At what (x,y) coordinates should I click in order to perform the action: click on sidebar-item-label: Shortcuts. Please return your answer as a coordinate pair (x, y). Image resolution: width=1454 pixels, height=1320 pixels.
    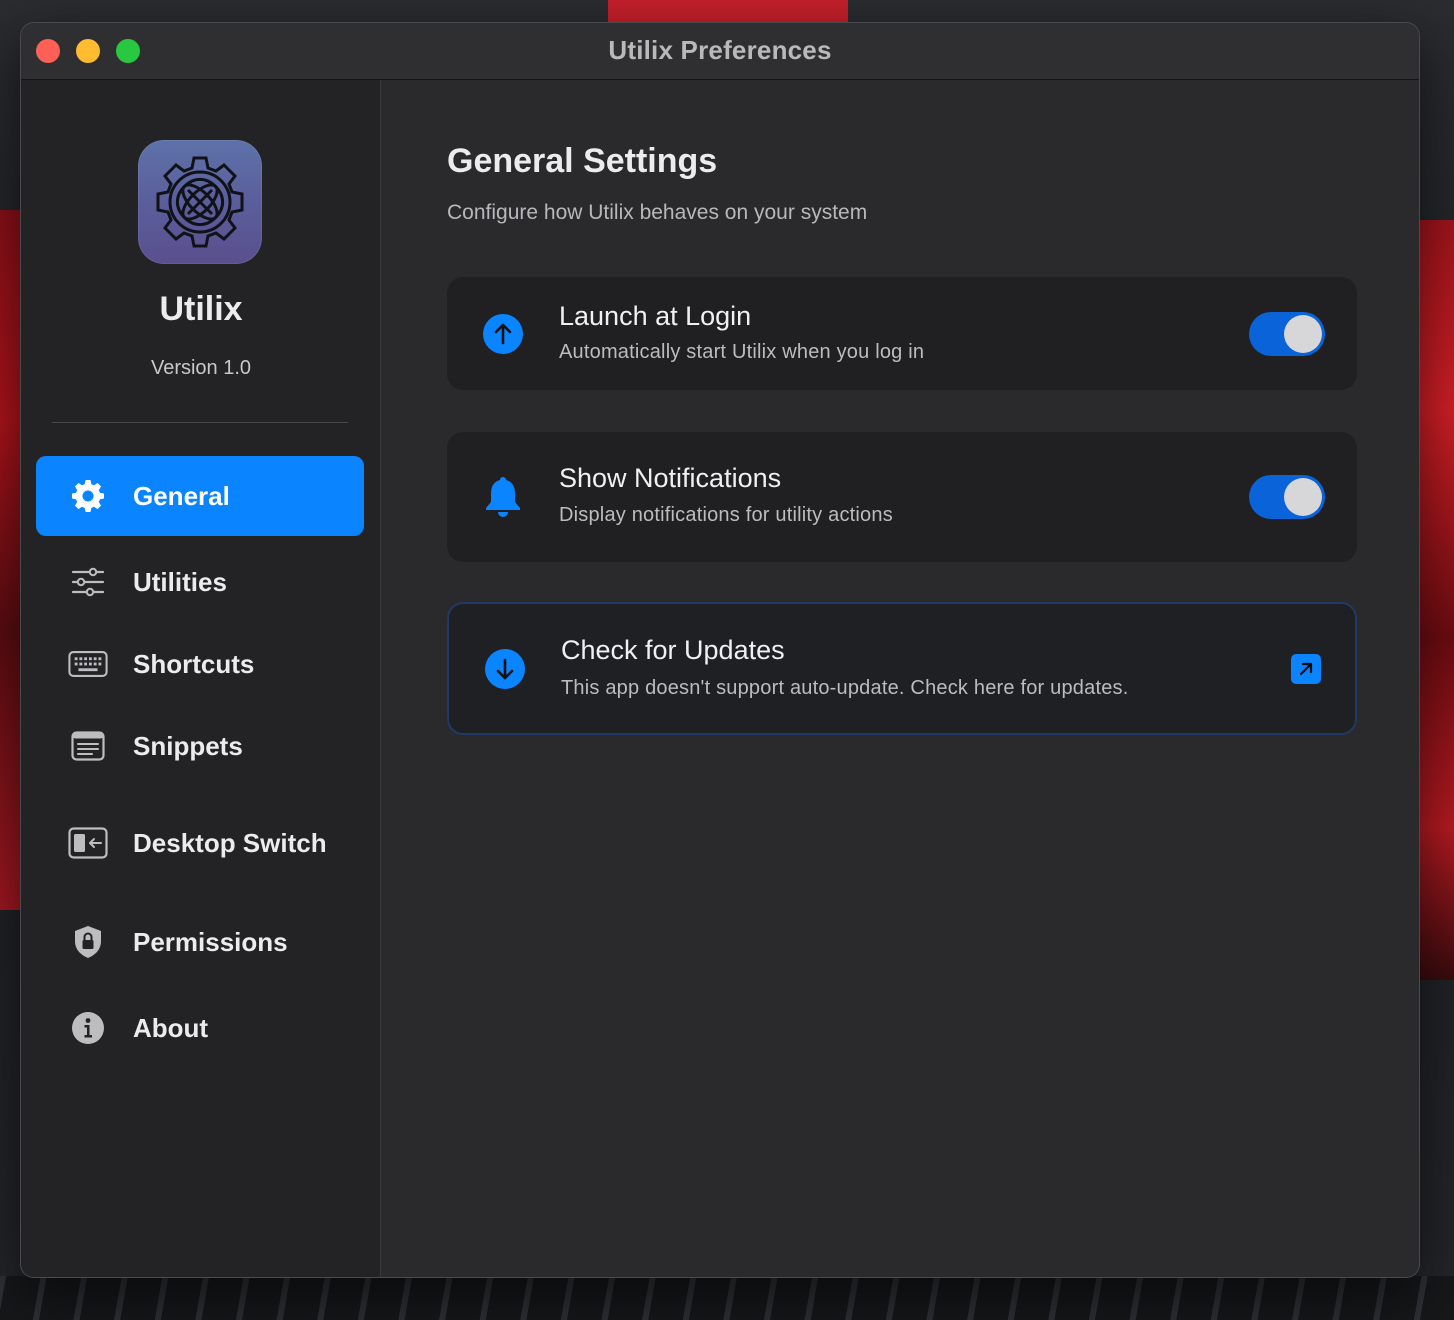
    Looking at the image, I should click on (194, 664).